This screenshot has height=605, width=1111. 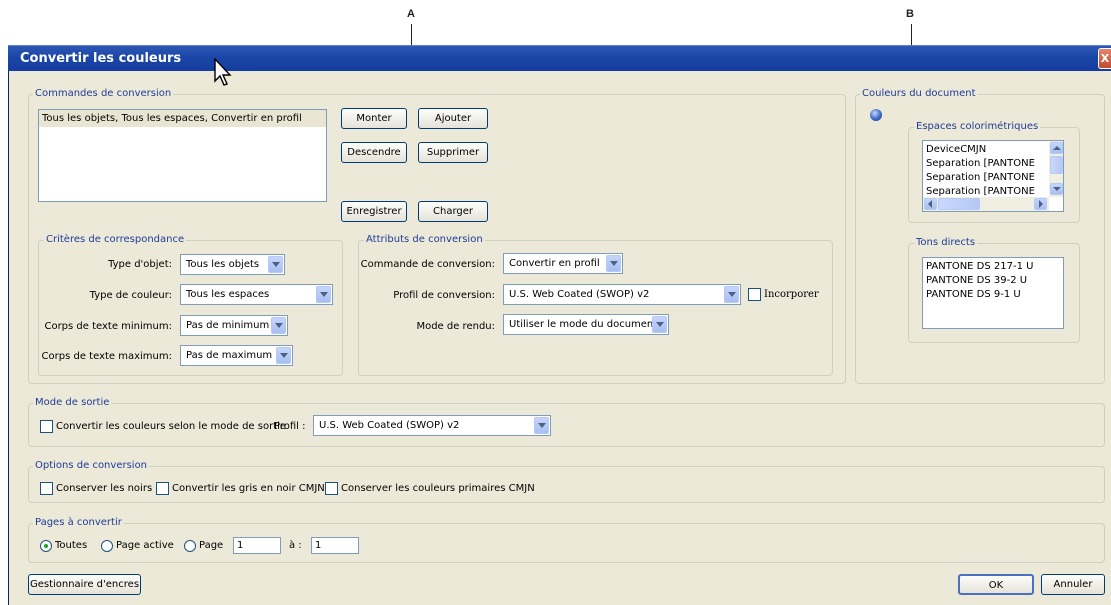 I want to click on add-button: Ajouter, so click(x=453, y=118).